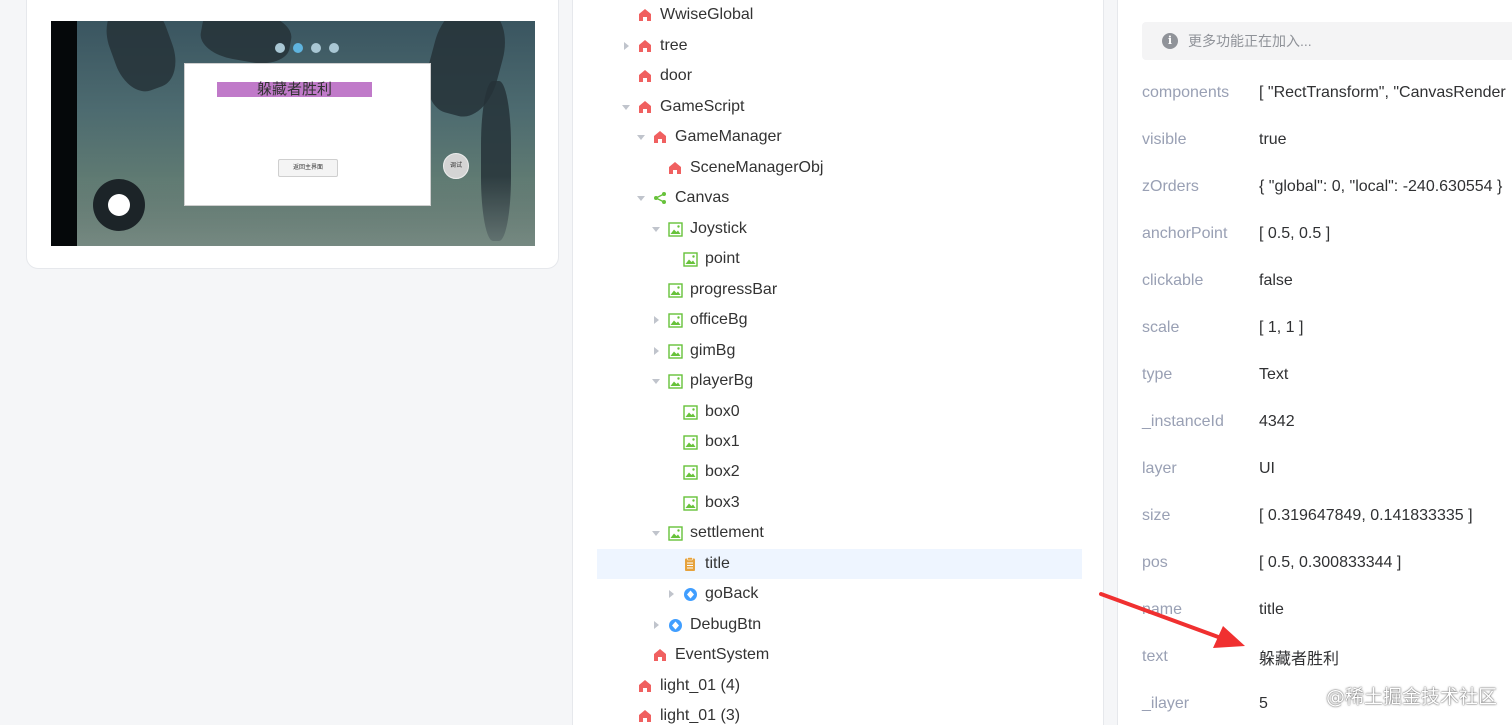 The height and width of the screenshot is (725, 1512). I want to click on property-value: [ 0.5, 0.300833344 ], so click(1330, 562).